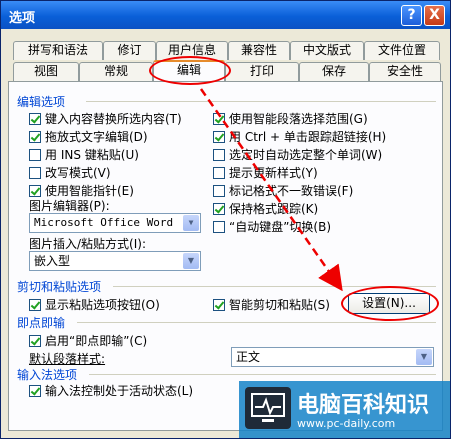 The width and height of the screenshot is (451, 439). I want to click on watermark: 电脑百科知识 www.pc-daily.com, so click(344, 409).